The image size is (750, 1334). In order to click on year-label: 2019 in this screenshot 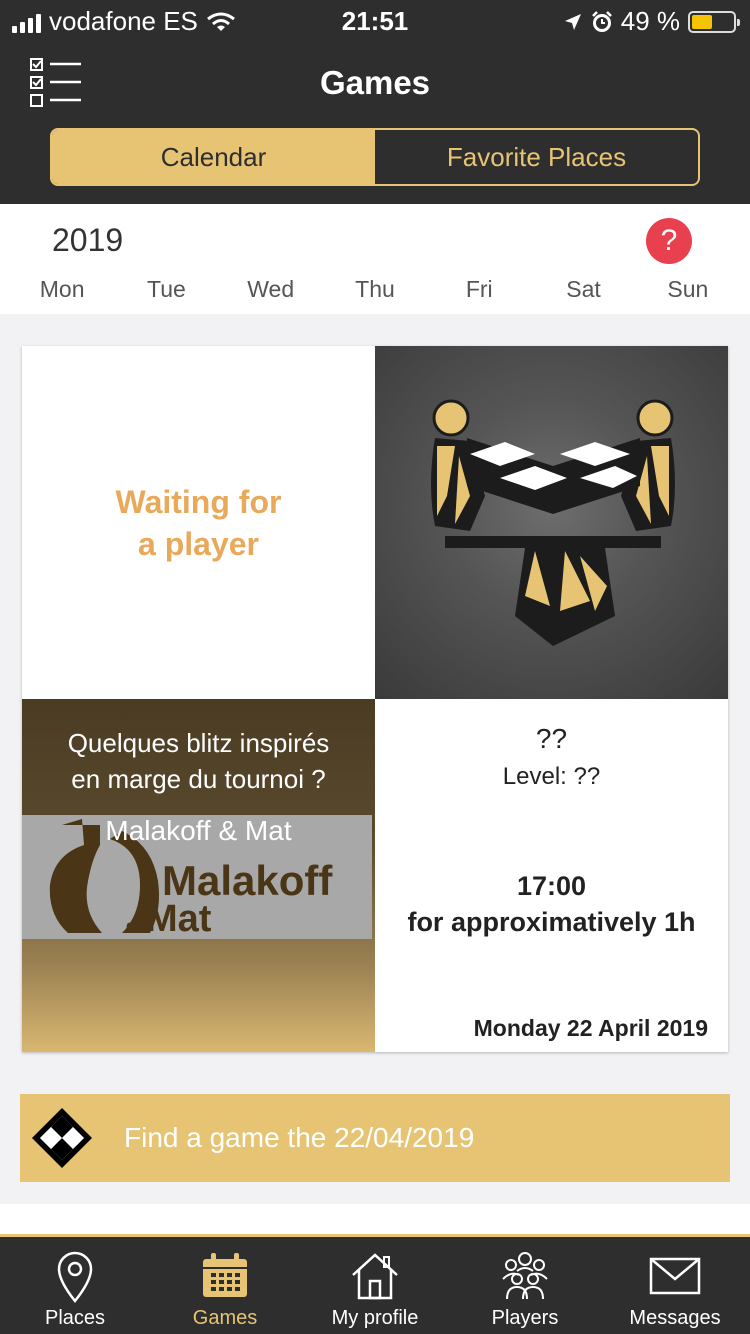, I will do `click(88, 240)`.